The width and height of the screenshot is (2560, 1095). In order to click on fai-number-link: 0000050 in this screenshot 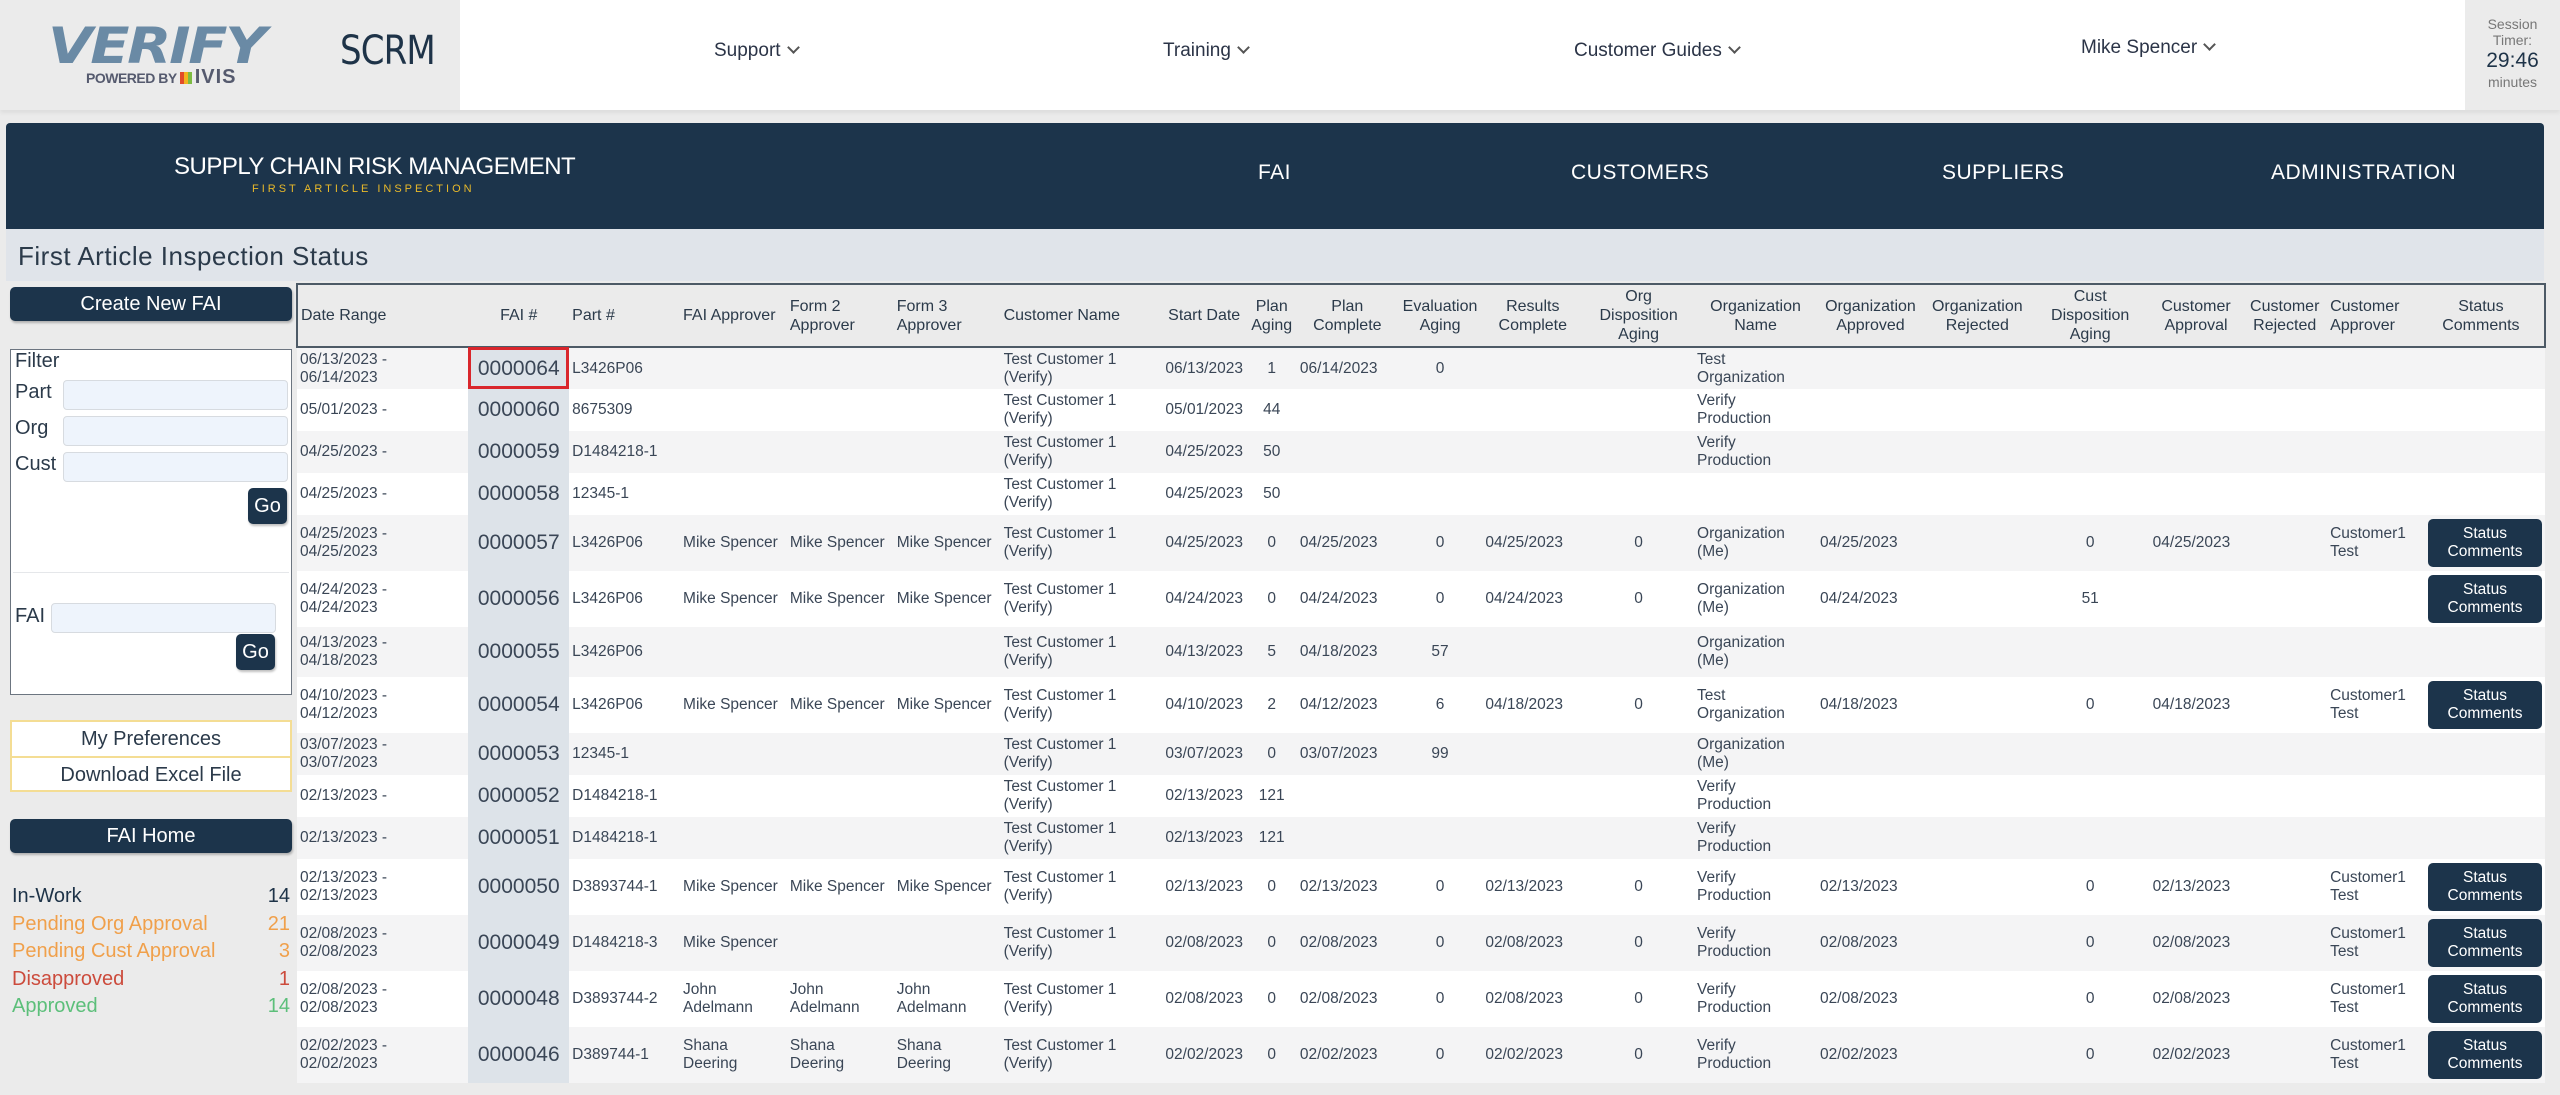, I will do `click(519, 887)`.